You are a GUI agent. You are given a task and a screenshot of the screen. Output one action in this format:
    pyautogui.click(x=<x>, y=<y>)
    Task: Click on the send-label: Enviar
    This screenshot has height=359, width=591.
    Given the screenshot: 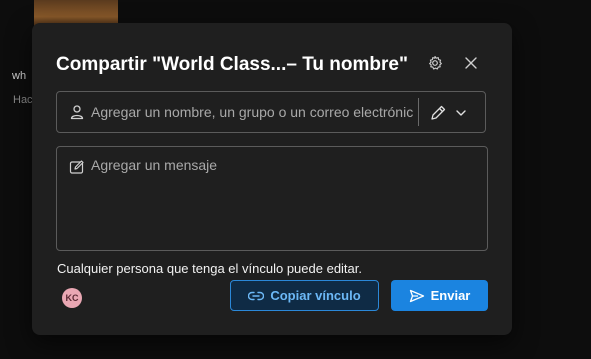 What is the action you would take?
    pyautogui.click(x=450, y=295)
    